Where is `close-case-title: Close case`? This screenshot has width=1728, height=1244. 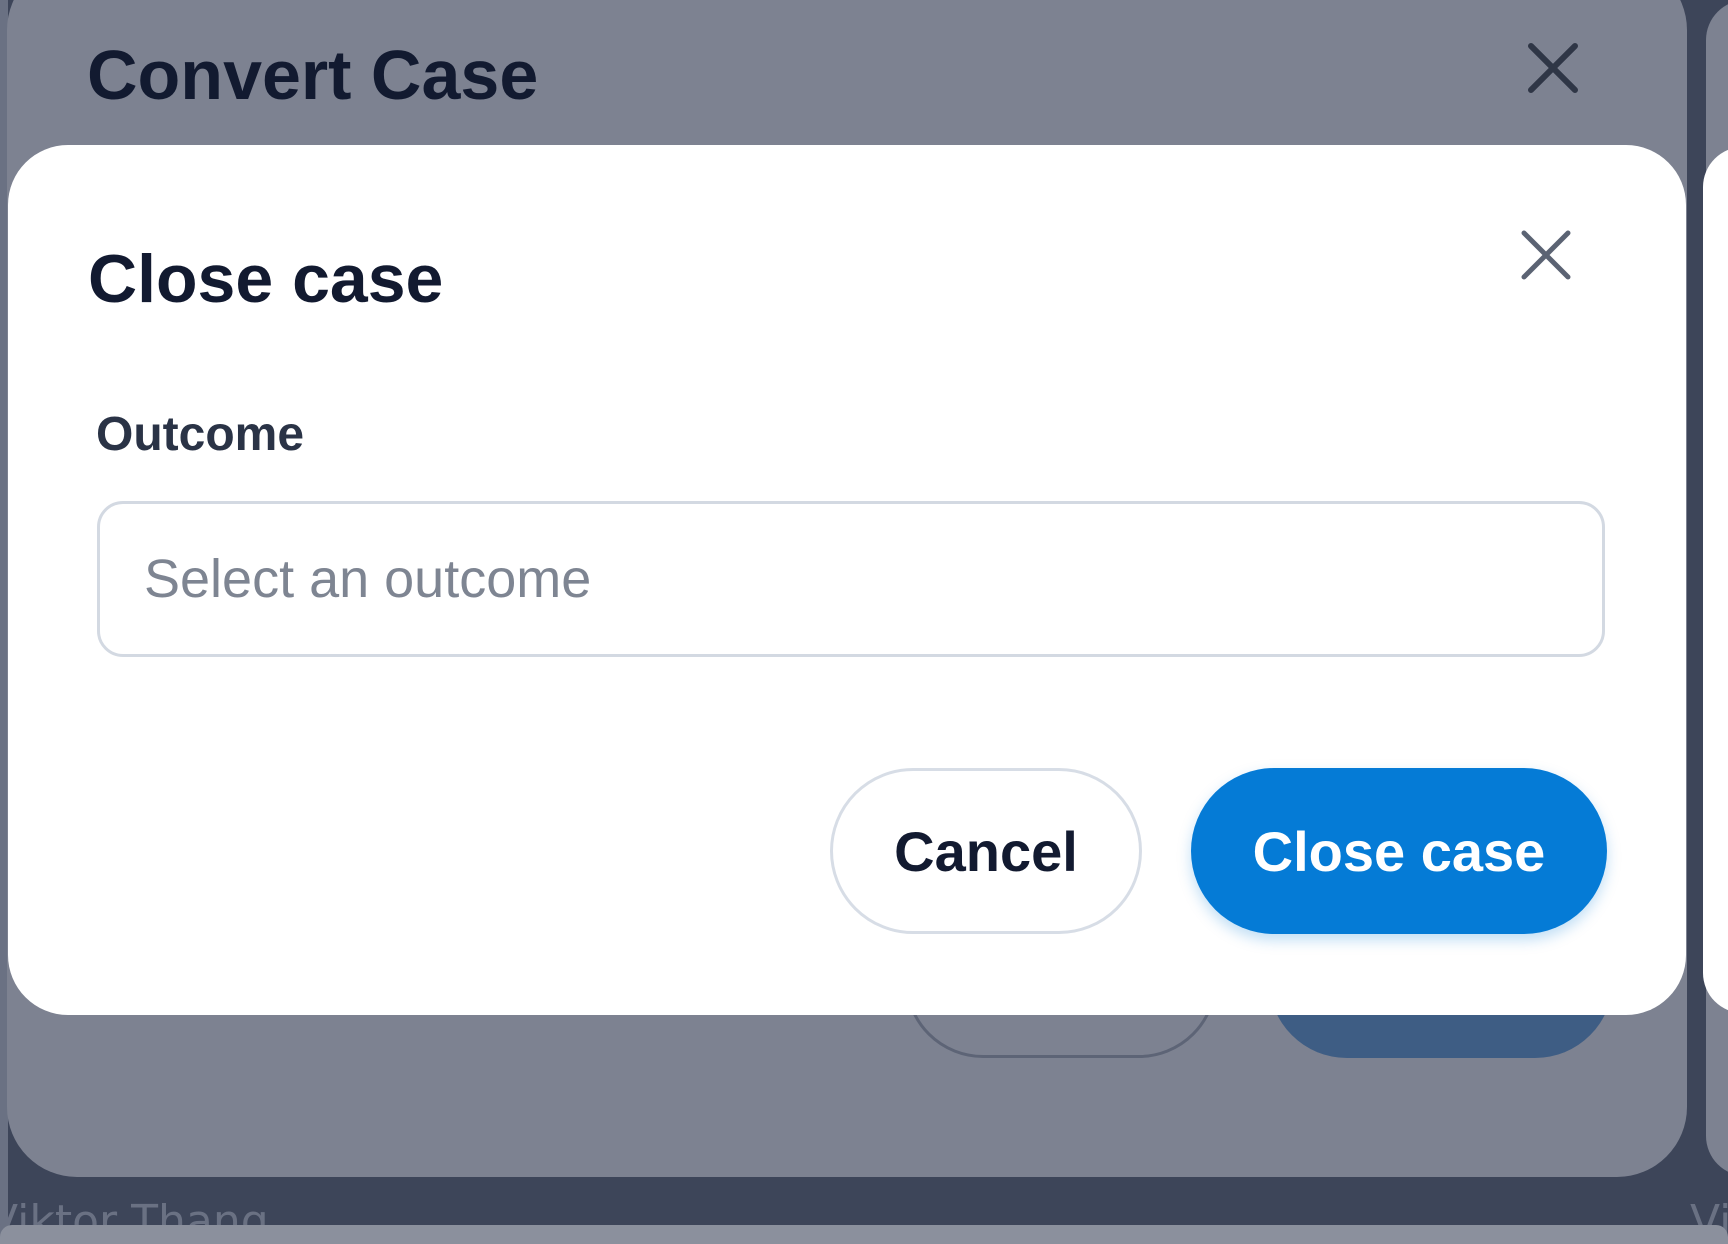 close-case-title: Close case is located at coordinates (266, 279).